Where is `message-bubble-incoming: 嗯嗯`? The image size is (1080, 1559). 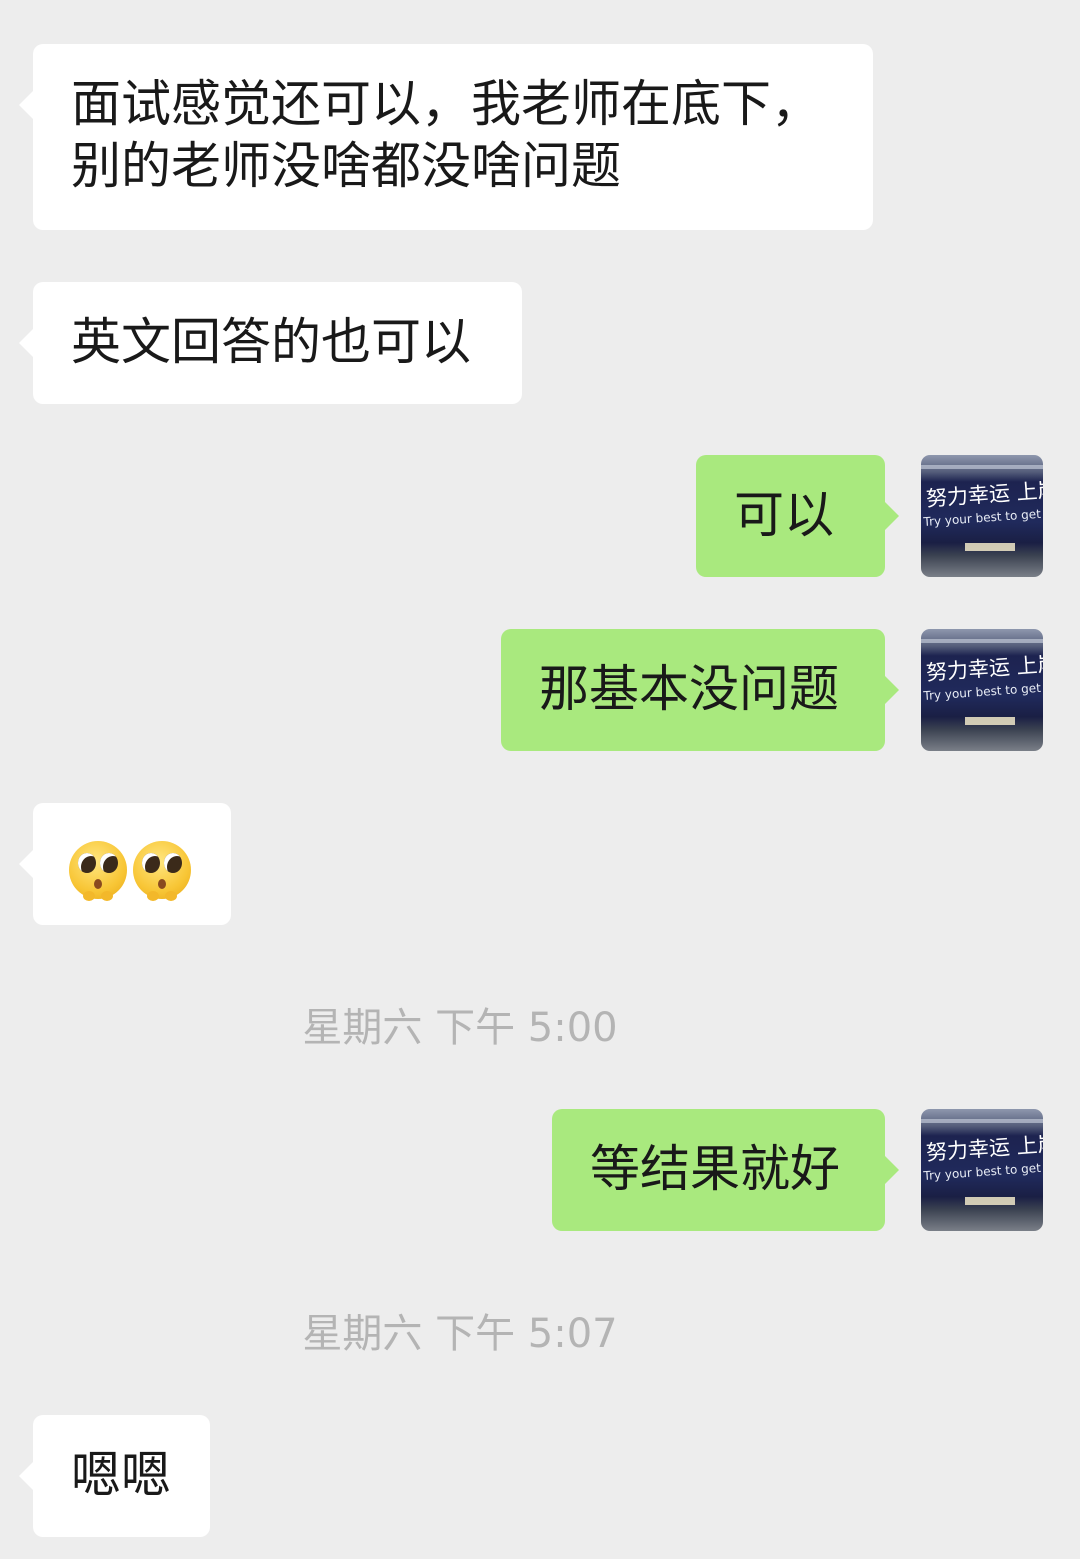
message-bubble-incoming: 嗯嗯 is located at coordinates (114, 1476).